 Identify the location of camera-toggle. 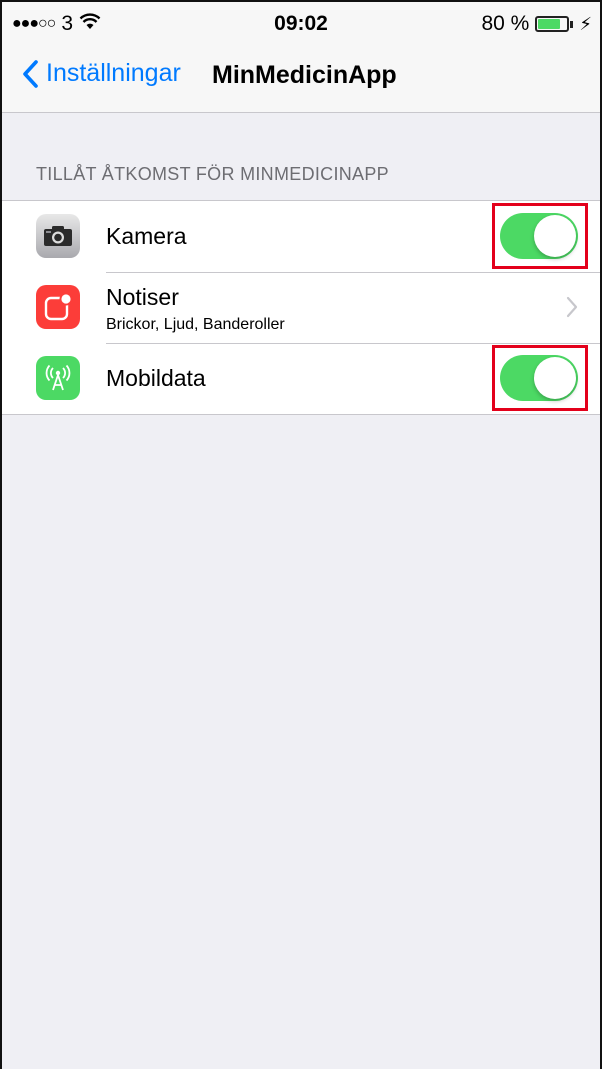
(539, 236).